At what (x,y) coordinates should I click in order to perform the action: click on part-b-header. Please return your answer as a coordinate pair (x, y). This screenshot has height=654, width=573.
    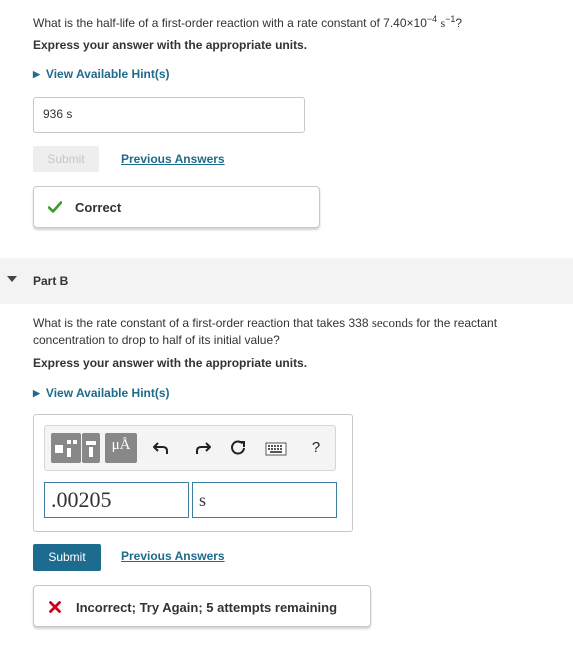
    Looking at the image, I should click on (286, 281).